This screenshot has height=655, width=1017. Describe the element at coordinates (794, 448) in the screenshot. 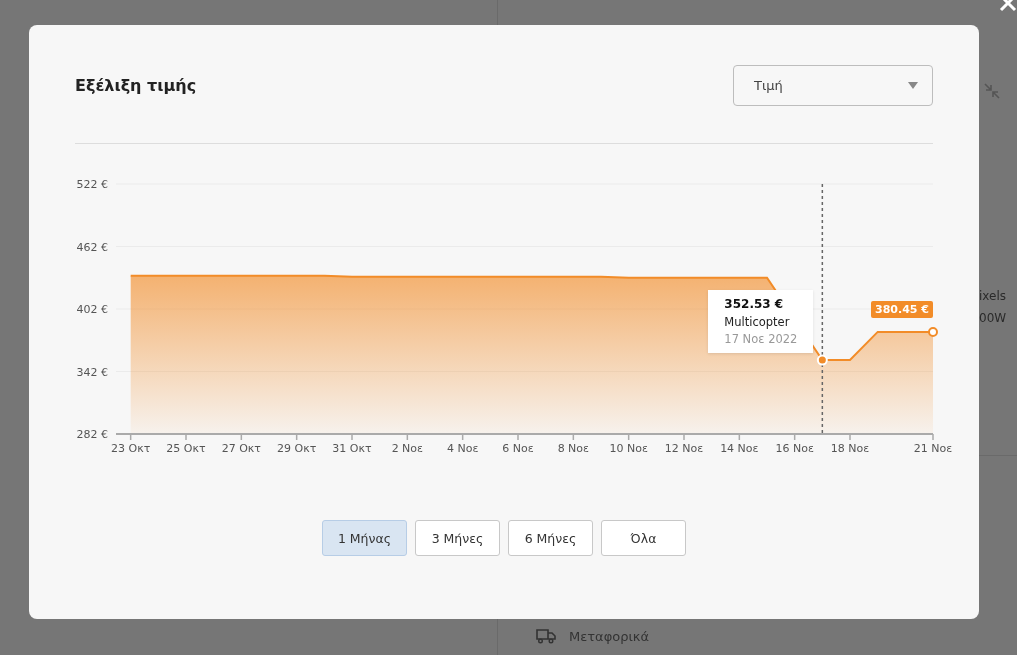

I see `x-axis-label: 16 Νοε` at that location.